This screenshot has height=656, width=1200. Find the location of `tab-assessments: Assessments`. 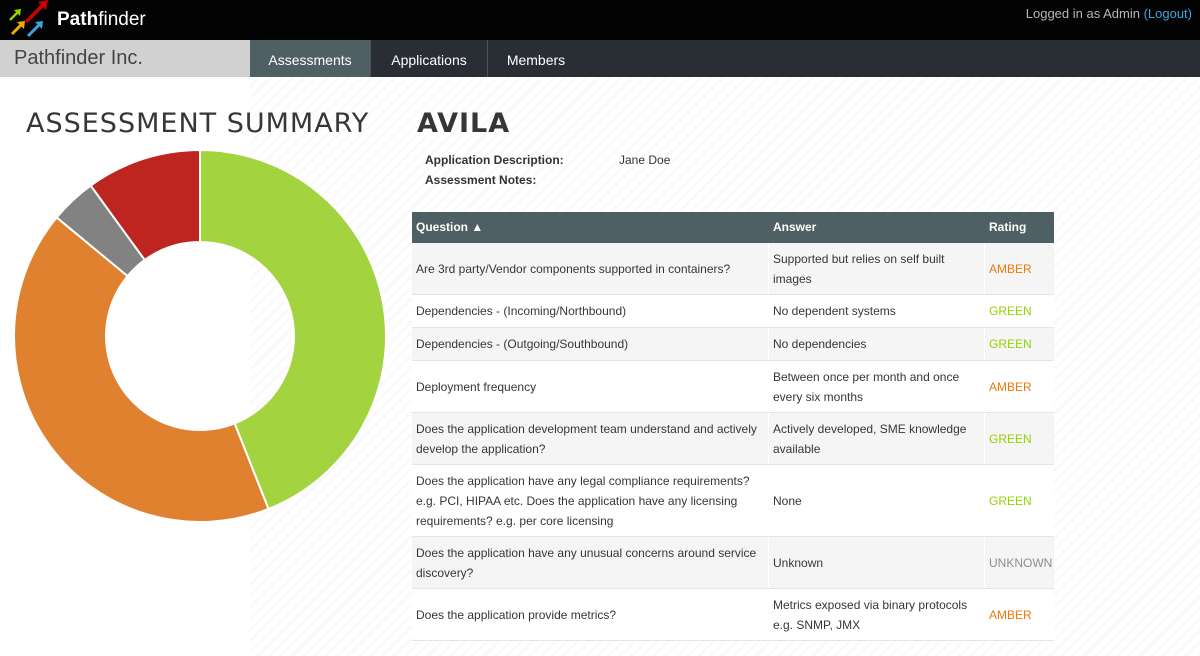

tab-assessments: Assessments is located at coordinates (310, 58).